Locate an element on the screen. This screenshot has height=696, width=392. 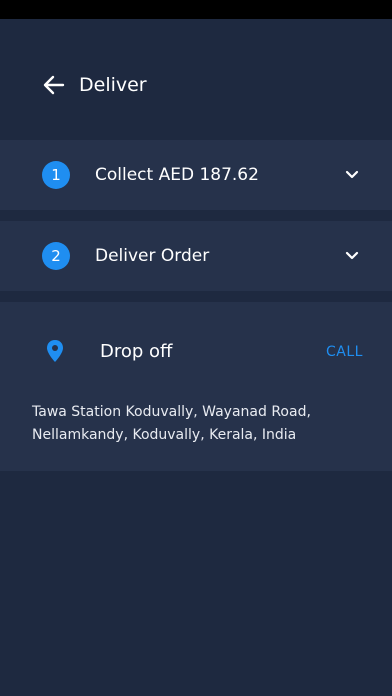
back-button is located at coordinates (54, 85).